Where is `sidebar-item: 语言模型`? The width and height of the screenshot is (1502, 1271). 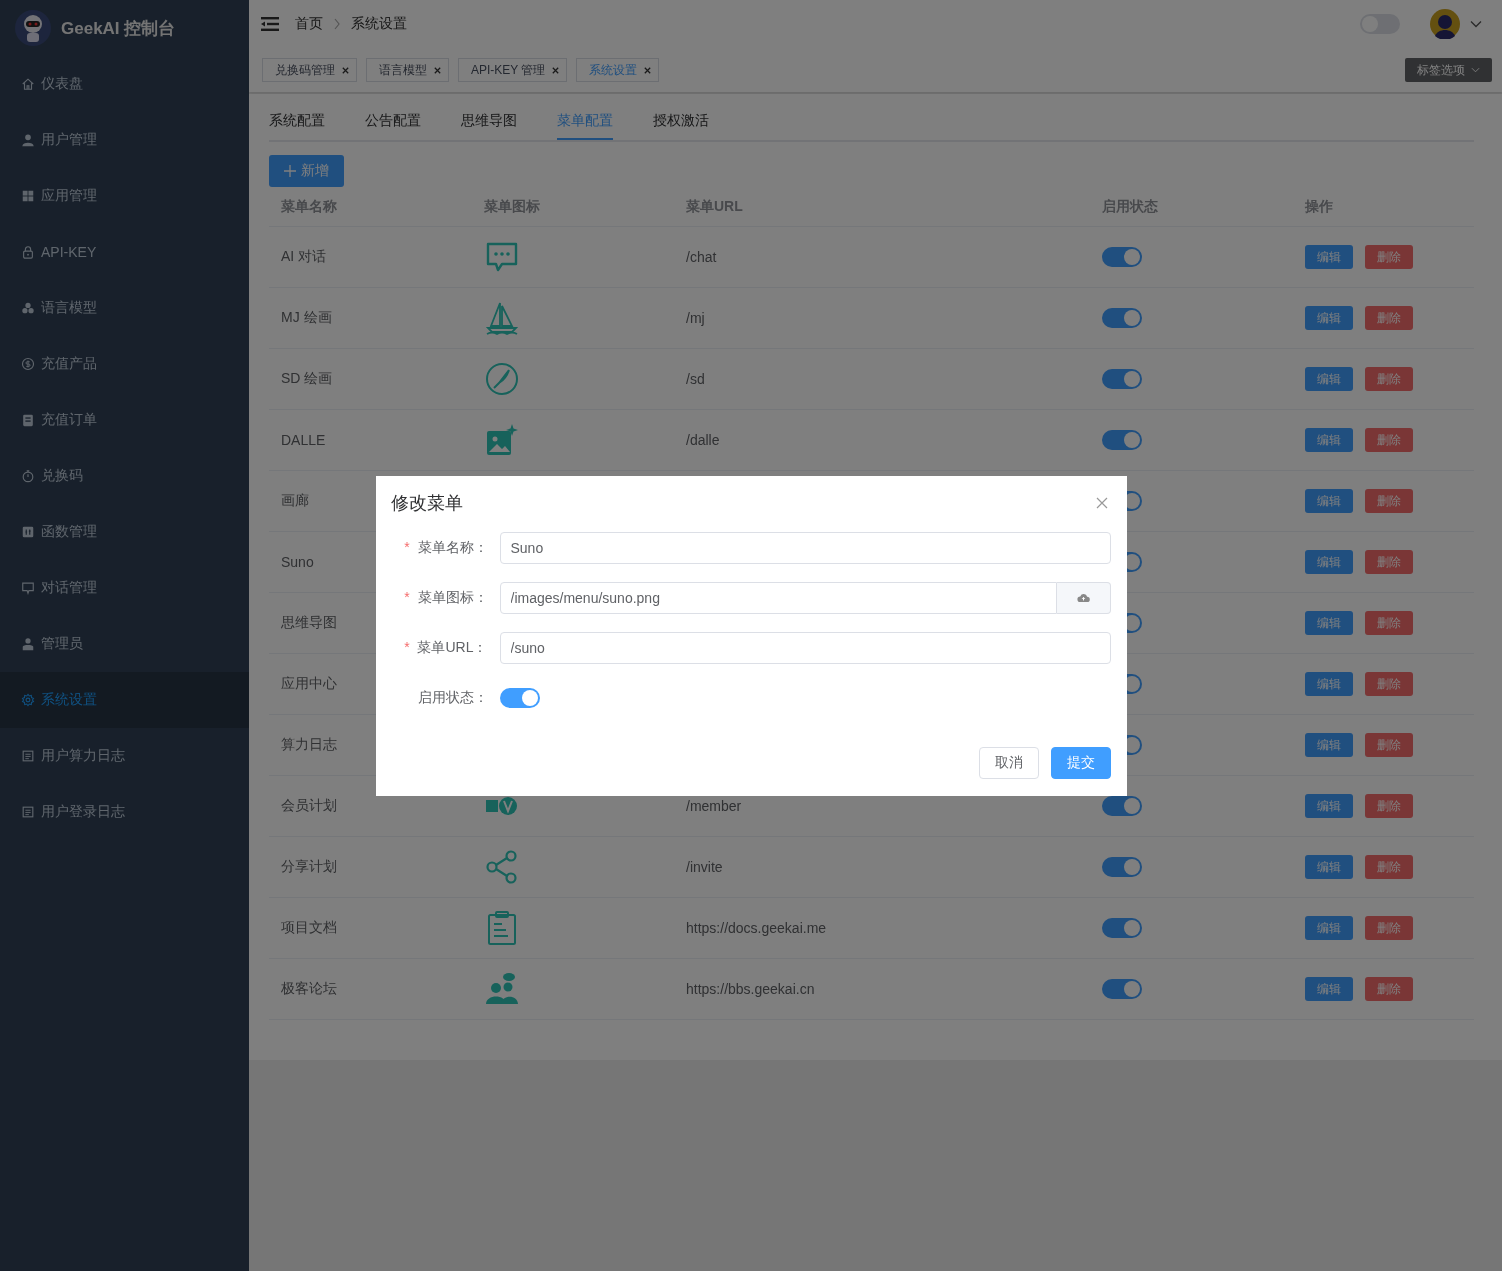 sidebar-item: 语言模型 is located at coordinates (124, 308).